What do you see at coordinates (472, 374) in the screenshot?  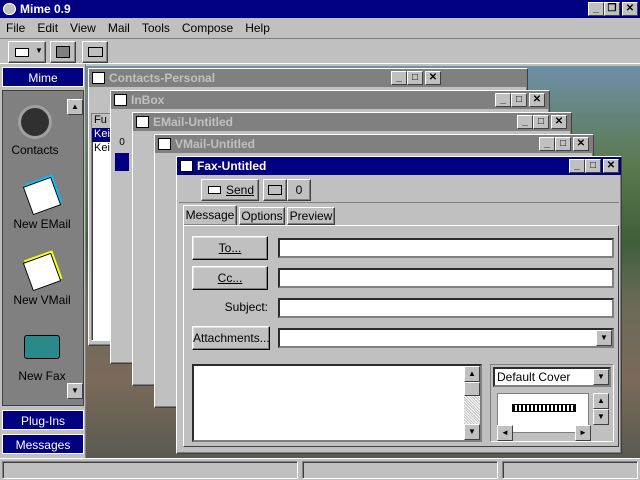 I see `scroll-up-button: ▲` at bounding box center [472, 374].